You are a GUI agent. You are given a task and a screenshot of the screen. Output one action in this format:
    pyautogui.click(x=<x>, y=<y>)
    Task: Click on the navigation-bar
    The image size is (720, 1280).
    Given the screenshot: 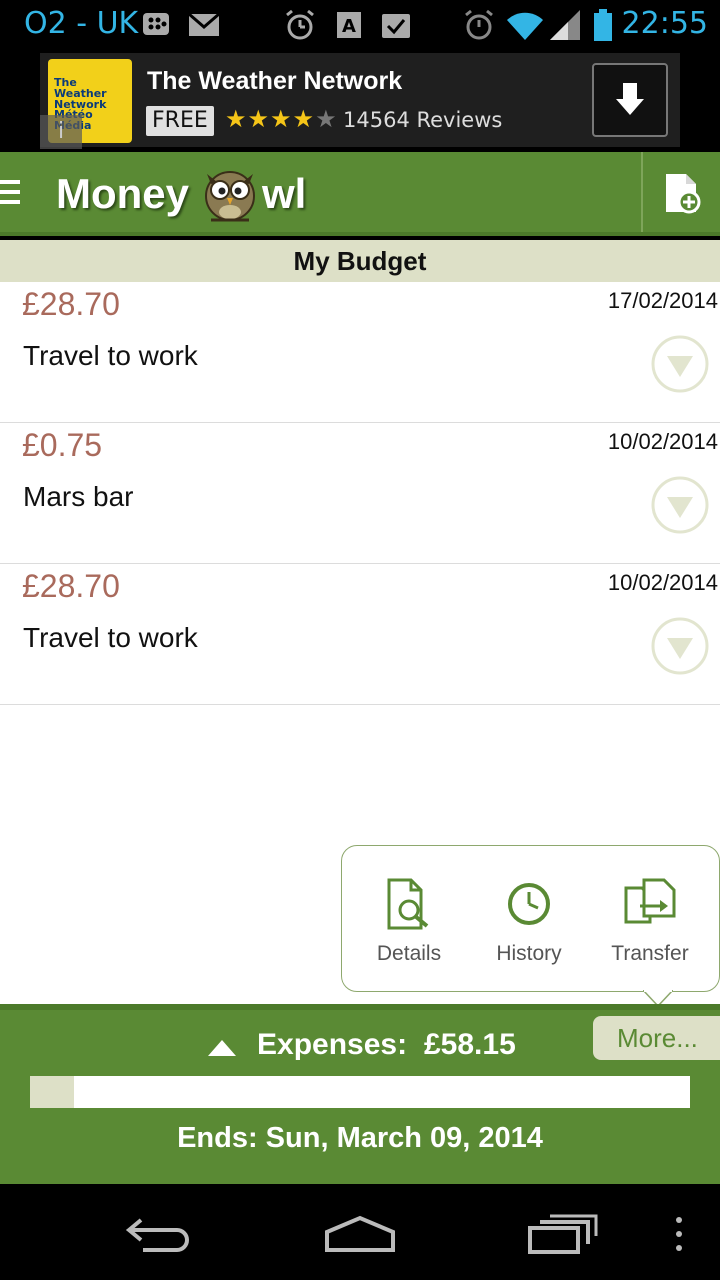 What is the action you would take?
    pyautogui.click(x=360, y=1232)
    